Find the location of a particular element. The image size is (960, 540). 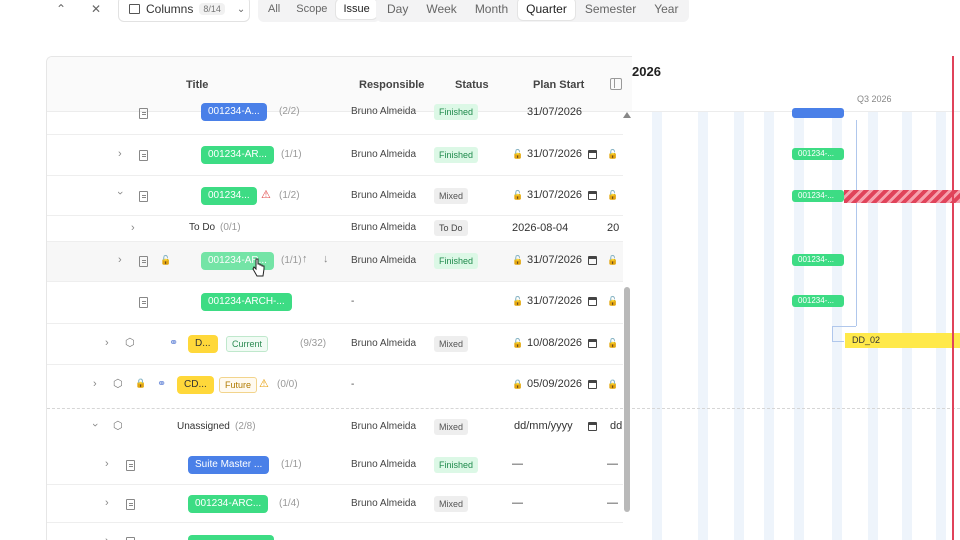

header-plan-start: Plan Start is located at coordinates (558, 85).